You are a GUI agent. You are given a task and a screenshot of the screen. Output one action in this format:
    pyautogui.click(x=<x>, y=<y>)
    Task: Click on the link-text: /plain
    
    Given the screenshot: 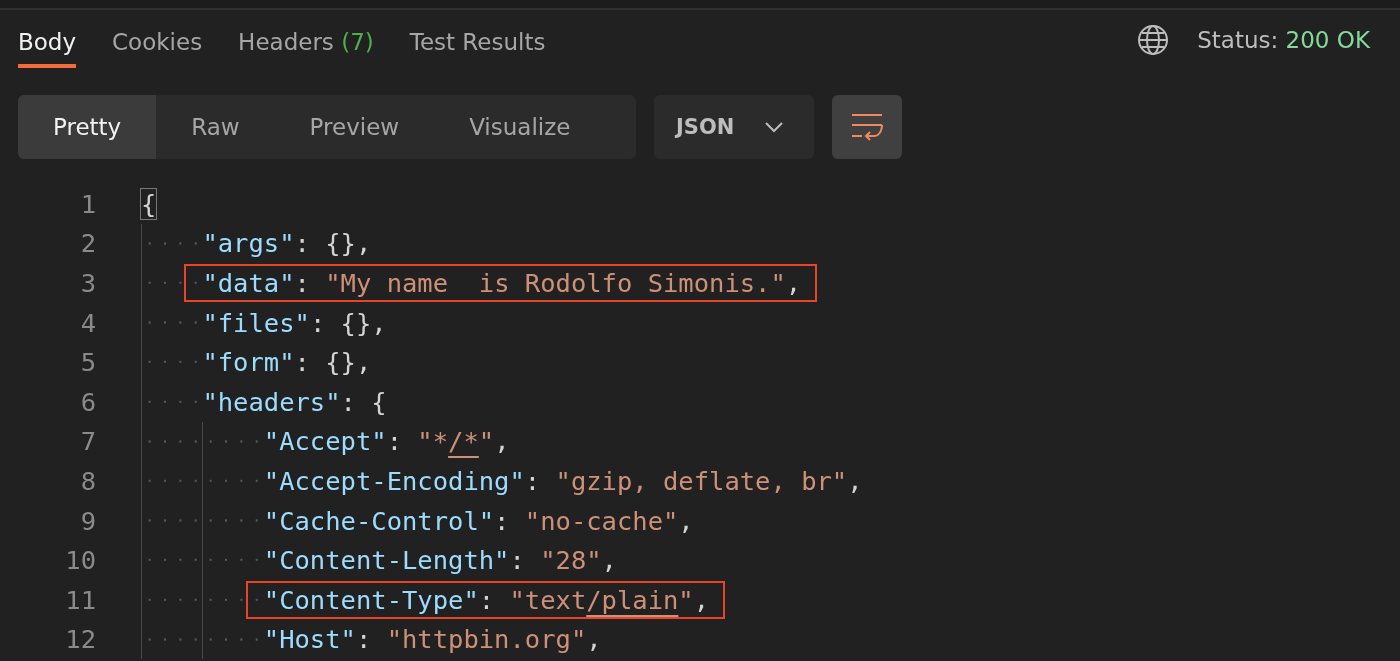 What is the action you would take?
    pyautogui.click(x=632, y=599)
    